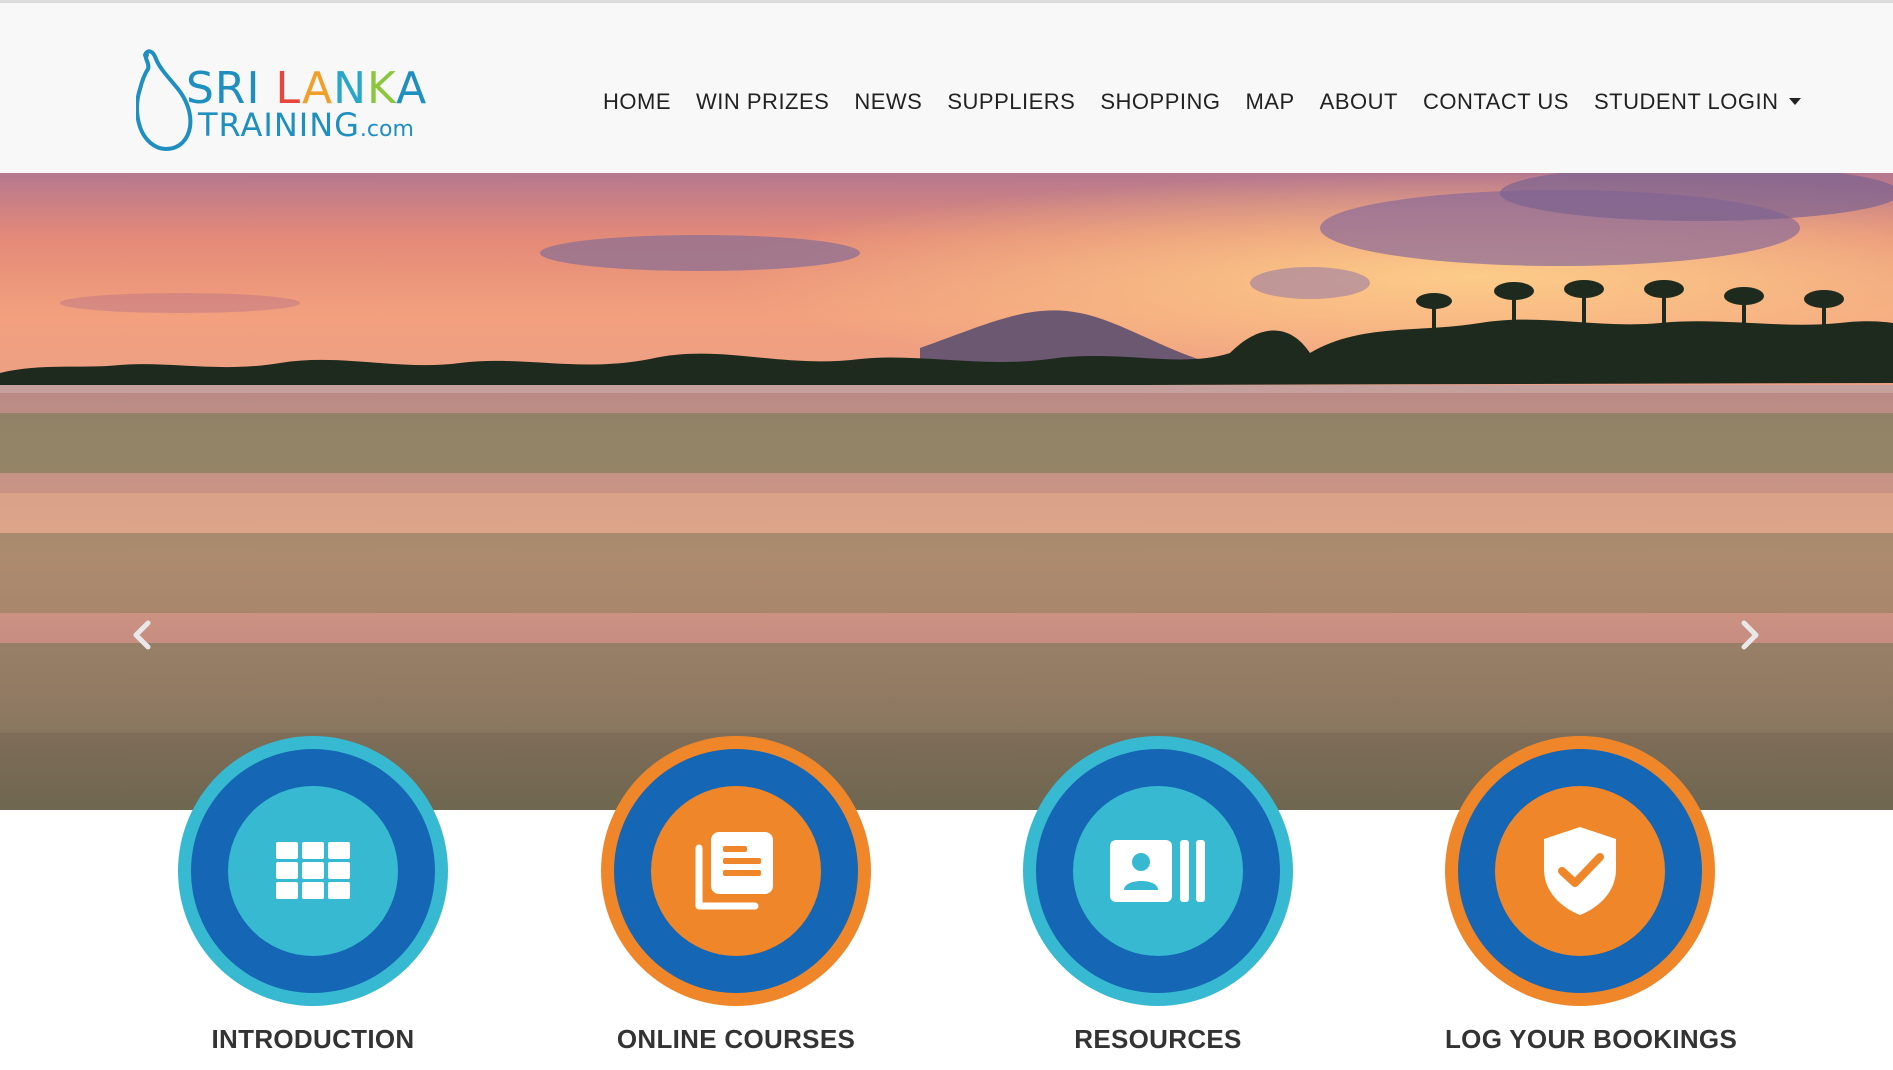 This screenshot has width=1893, height=1070. What do you see at coordinates (1011, 102) in the screenshot?
I see `nav-suppliers: SUPPLIERS` at bounding box center [1011, 102].